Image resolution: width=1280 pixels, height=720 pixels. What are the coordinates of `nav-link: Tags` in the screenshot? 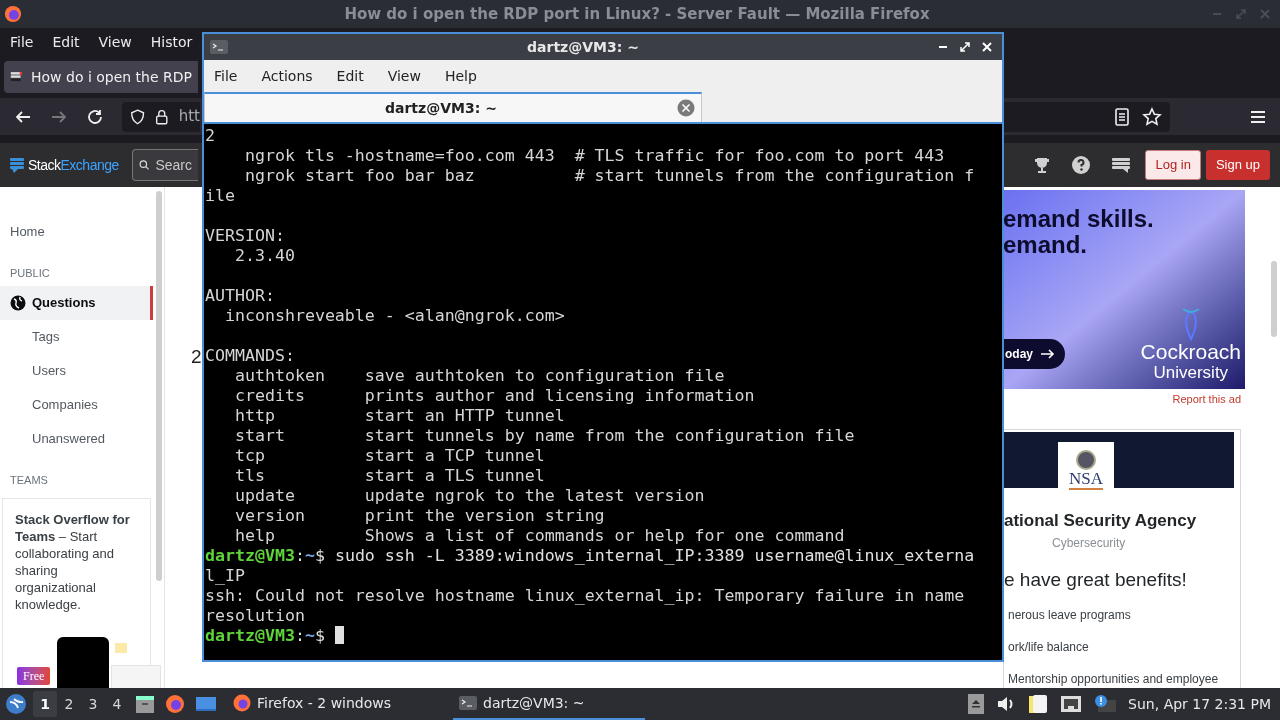 It's located at (76, 336).